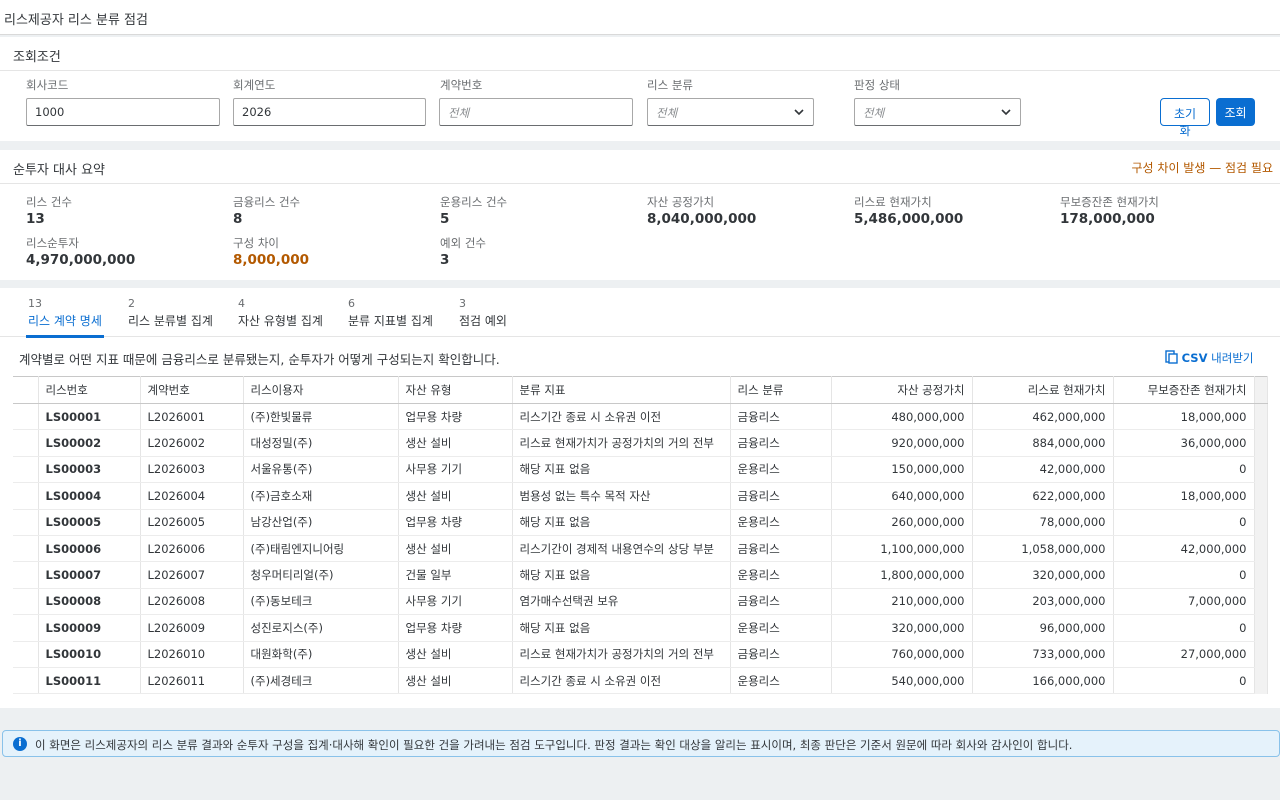  Describe the element at coordinates (321, 443) in the screenshot. I see `table-cell: 대성정밀(주)` at that location.